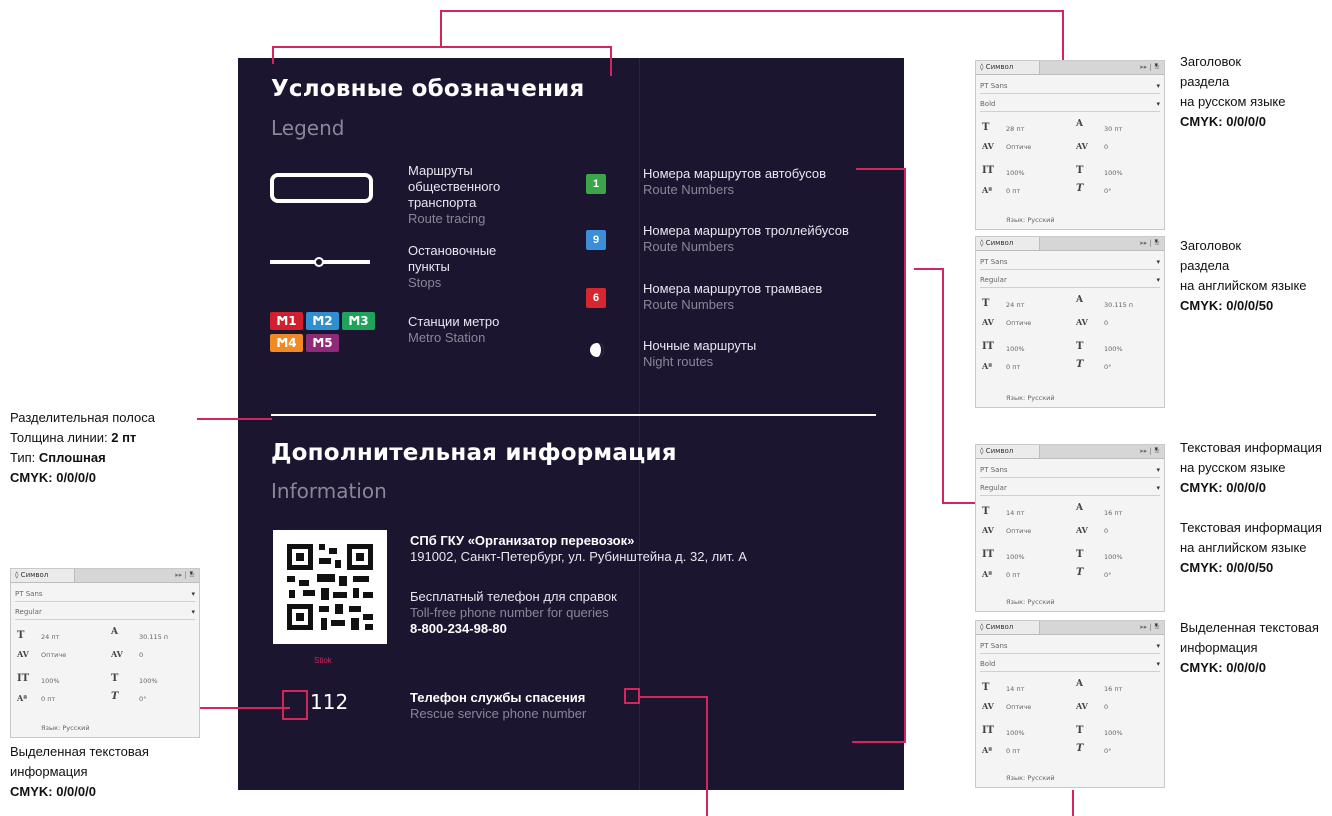 Image resolution: width=1332 pixels, height=816 pixels. Describe the element at coordinates (322, 343) in the screenshot. I see `metro-line-5-icon: Ϻ5` at that location.